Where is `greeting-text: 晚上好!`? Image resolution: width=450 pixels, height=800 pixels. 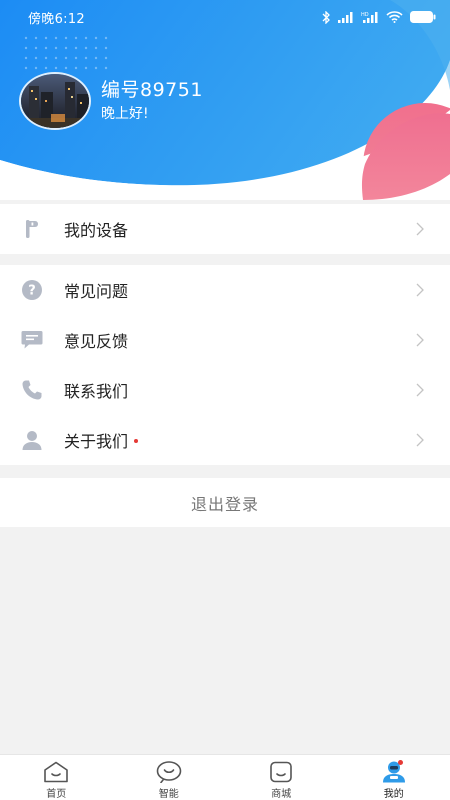
greeting-text: 晚上好! is located at coordinates (125, 114).